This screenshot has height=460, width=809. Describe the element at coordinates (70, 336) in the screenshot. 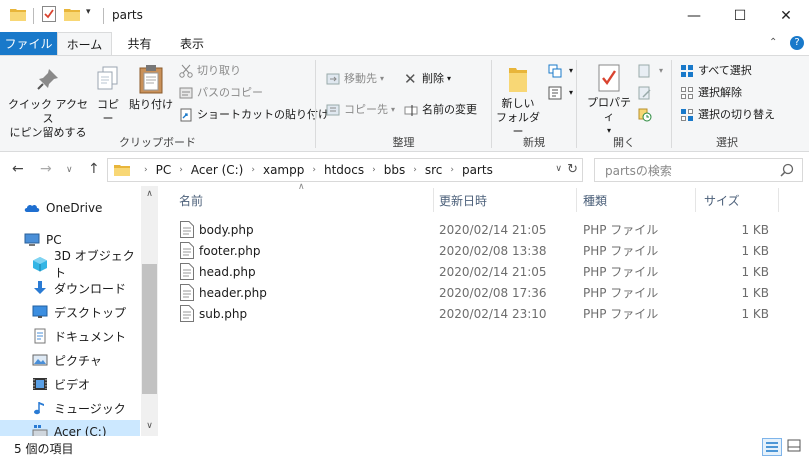

I see `nav-item-documents: ドキュメント` at that location.